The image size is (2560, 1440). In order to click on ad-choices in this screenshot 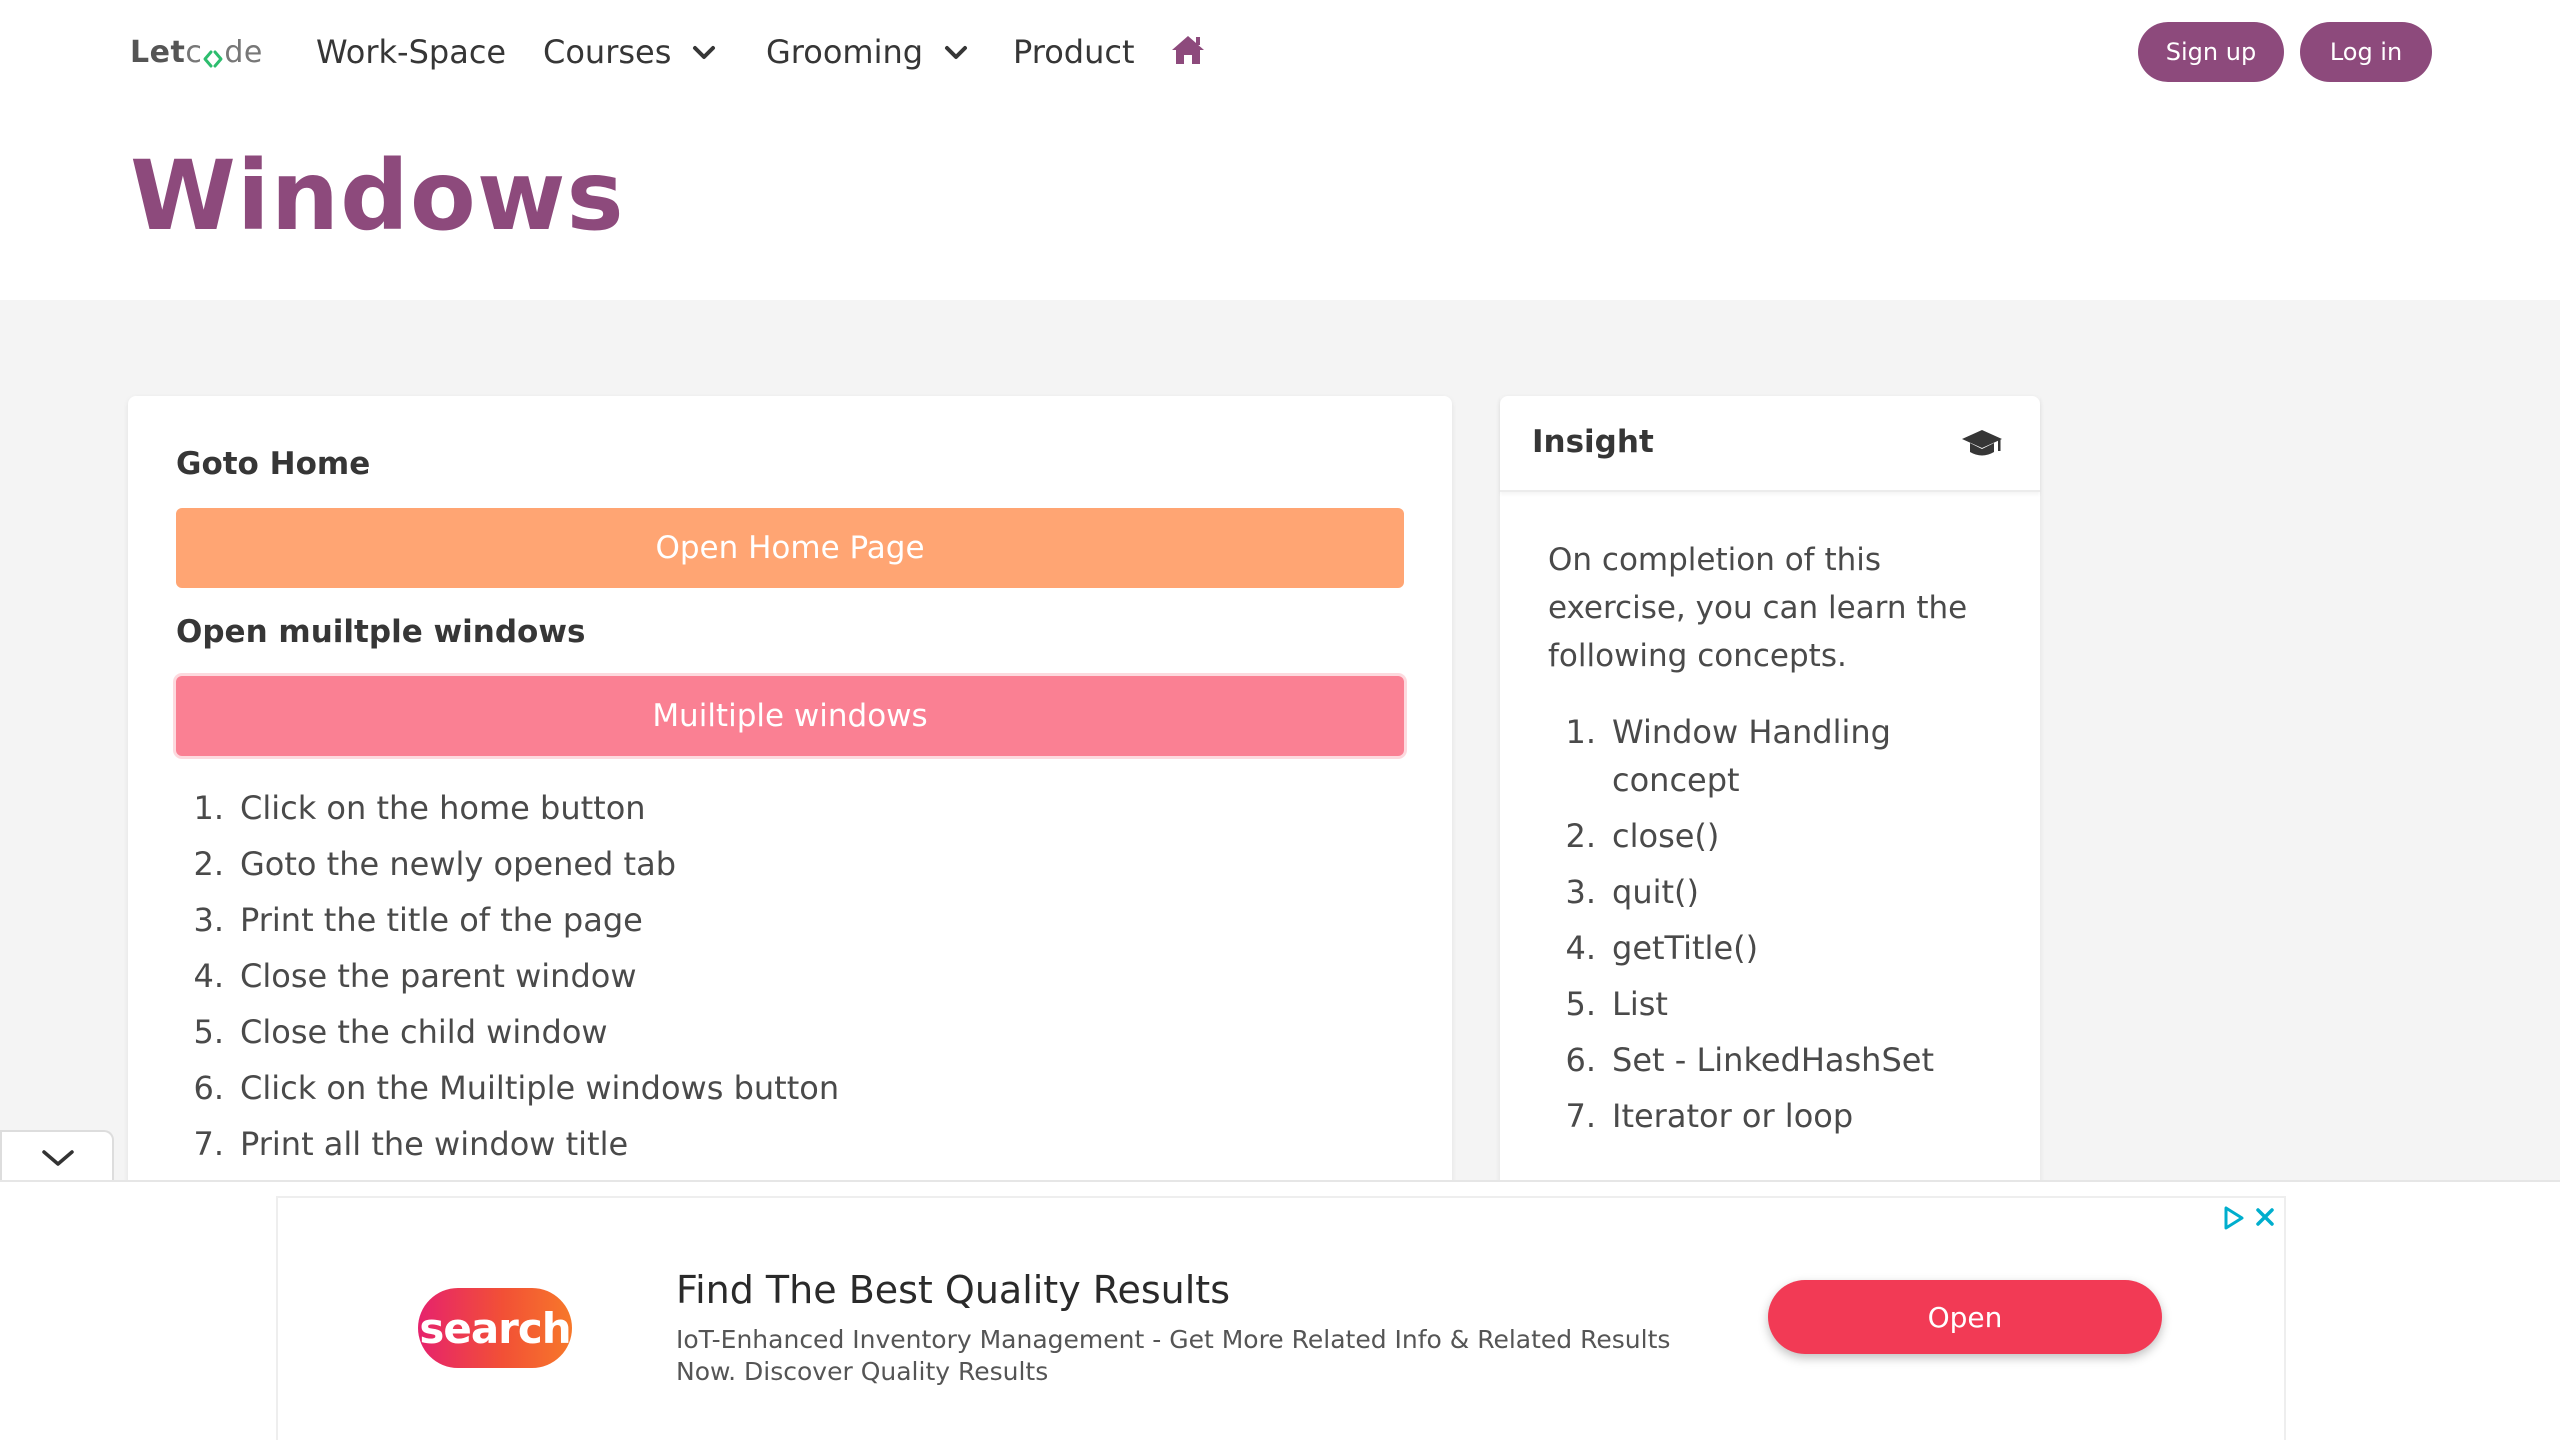, I will do `click(2252, 1219)`.